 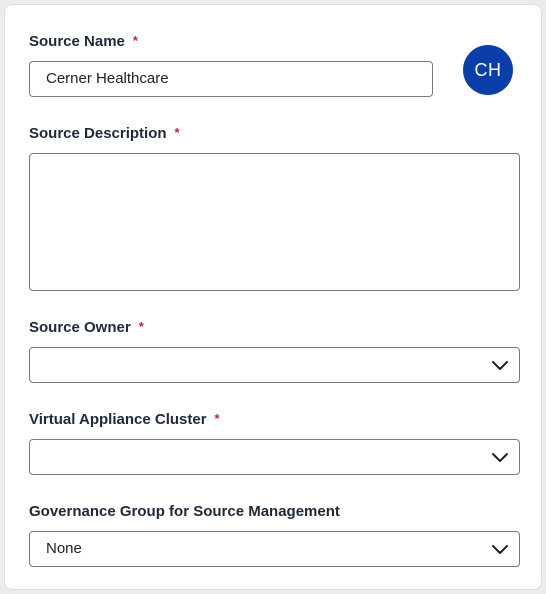 I want to click on virtual-appliance-cluster-label: Virtual Appliance Cluster *, so click(x=124, y=420).